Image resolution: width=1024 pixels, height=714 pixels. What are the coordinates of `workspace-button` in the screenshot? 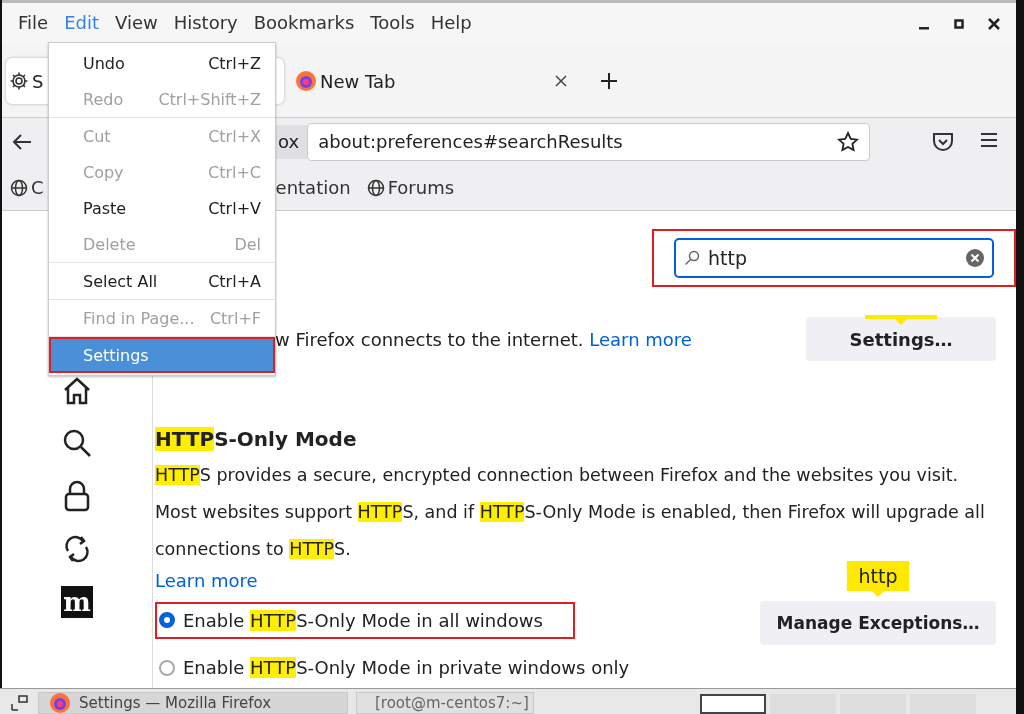 It's located at (733, 704).